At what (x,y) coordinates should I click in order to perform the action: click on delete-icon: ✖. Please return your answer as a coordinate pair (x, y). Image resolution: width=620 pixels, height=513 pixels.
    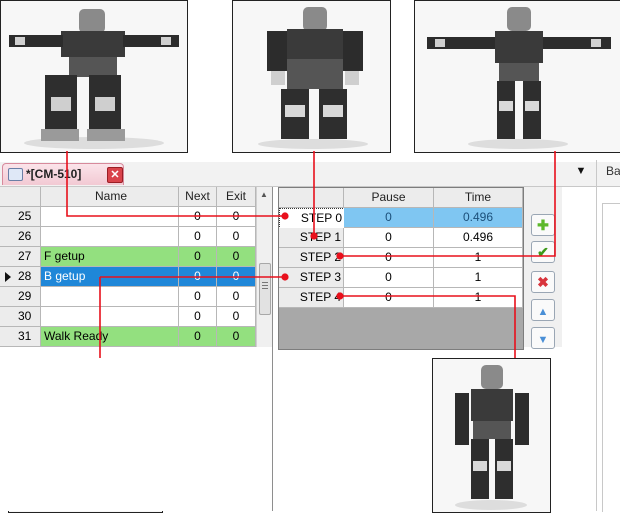
    Looking at the image, I should click on (543, 282).